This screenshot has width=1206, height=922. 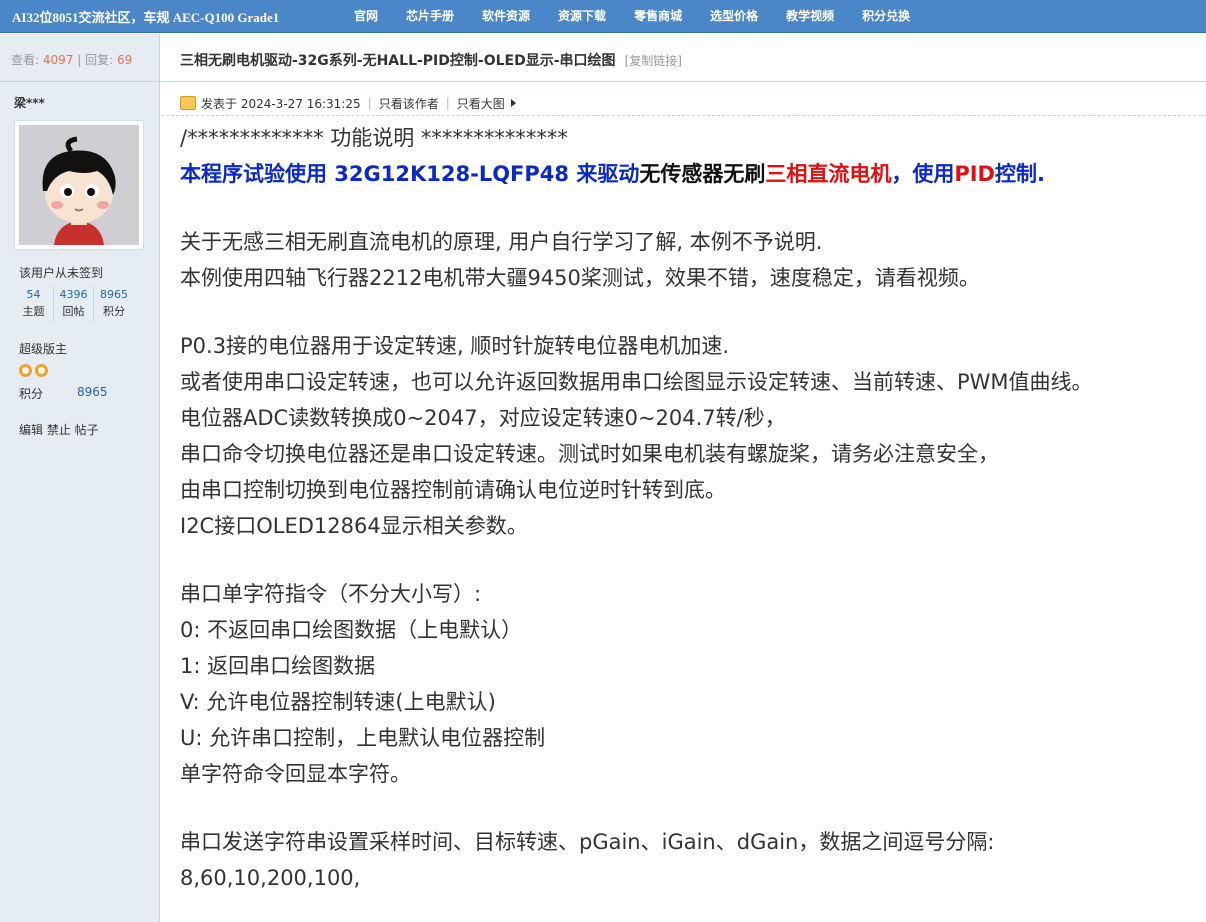 What do you see at coordinates (125, 60) in the screenshot?
I see `replies-count: 69` at bounding box center [125, 60].